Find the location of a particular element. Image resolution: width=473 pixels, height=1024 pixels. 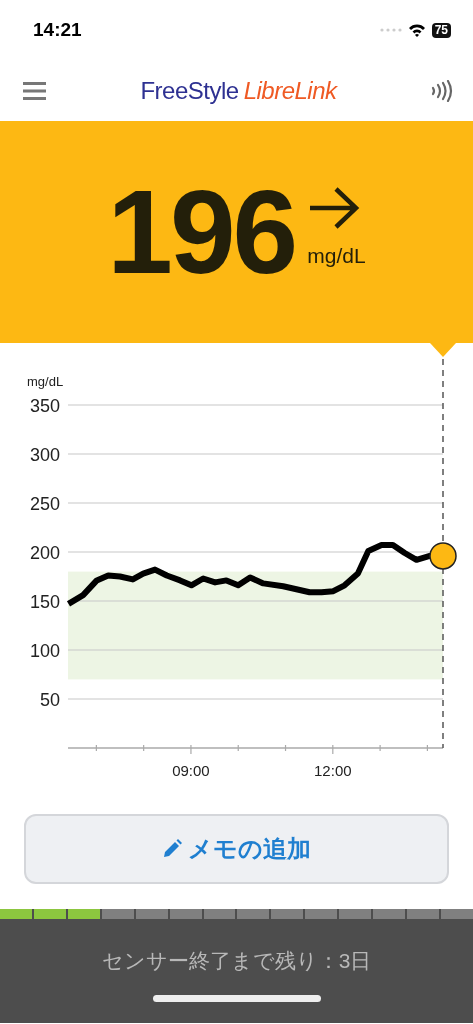

y-axis-label: 150 is located at coordinates (44, 602).